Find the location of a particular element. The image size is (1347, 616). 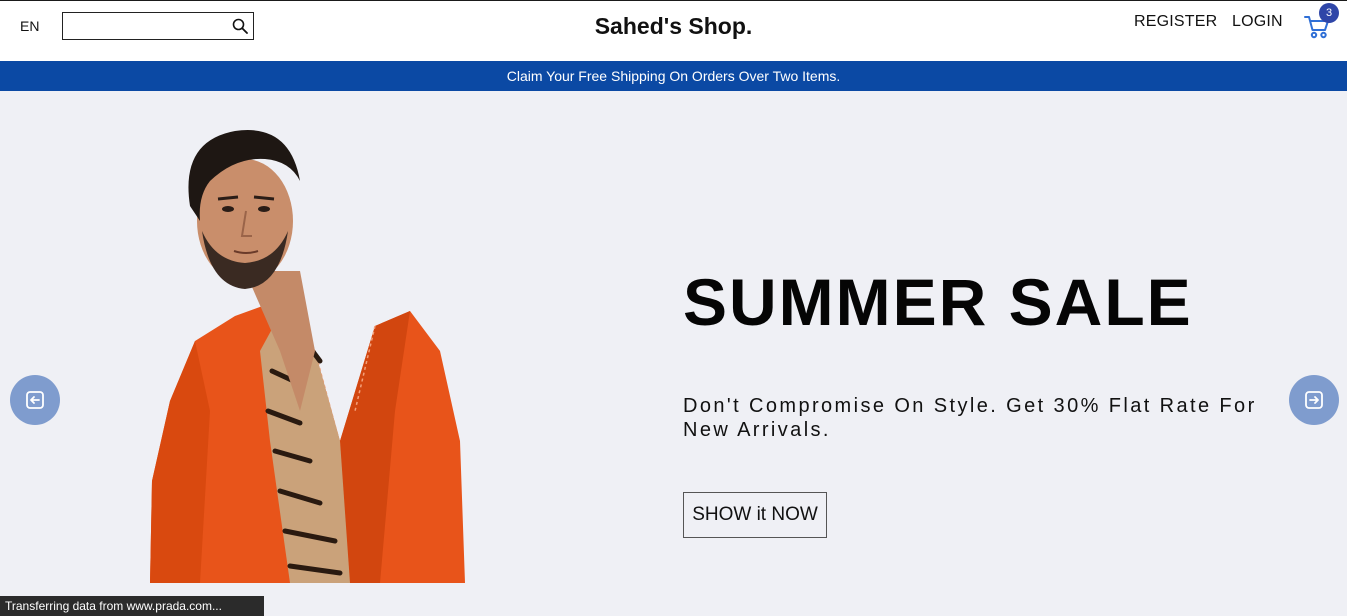

language-selector: EN is located at coordinates (29, 26).